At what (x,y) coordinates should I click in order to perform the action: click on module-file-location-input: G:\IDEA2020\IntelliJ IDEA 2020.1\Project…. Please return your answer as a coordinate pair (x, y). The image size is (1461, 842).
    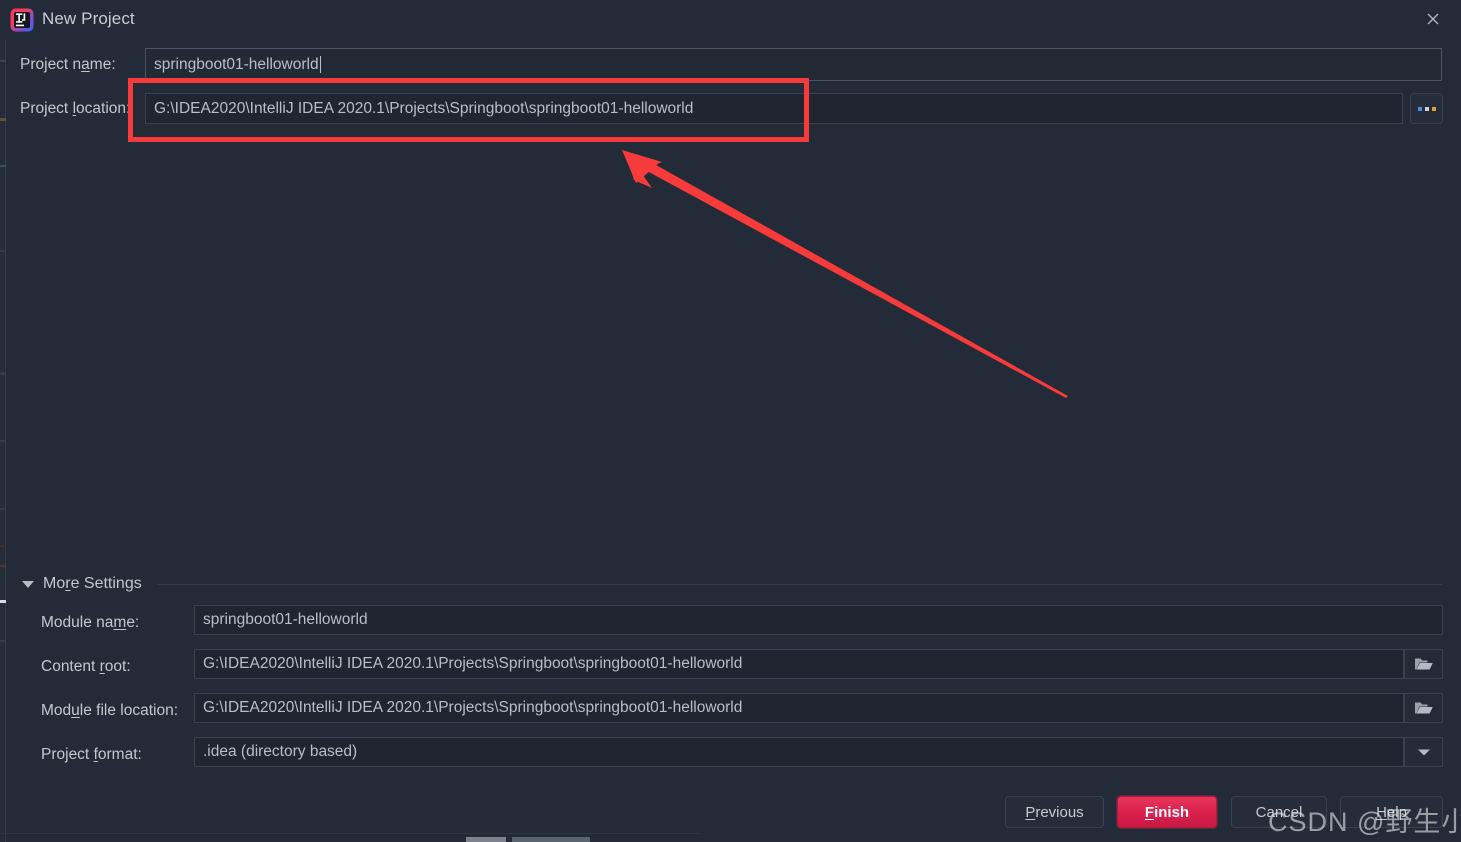
    Looking at the image, I should click on (799, 708).